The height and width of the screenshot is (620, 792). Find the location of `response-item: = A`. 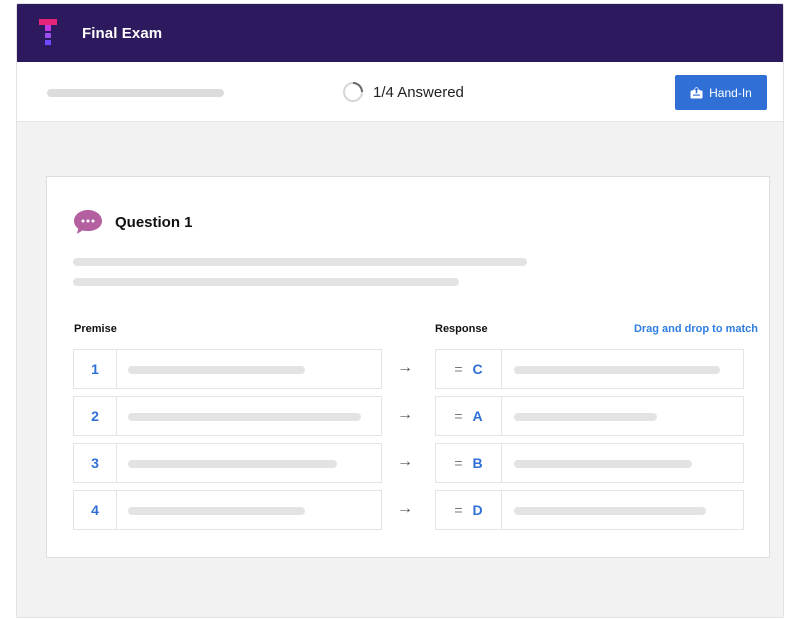

response-item: = A is located at coordinates (589, 416).